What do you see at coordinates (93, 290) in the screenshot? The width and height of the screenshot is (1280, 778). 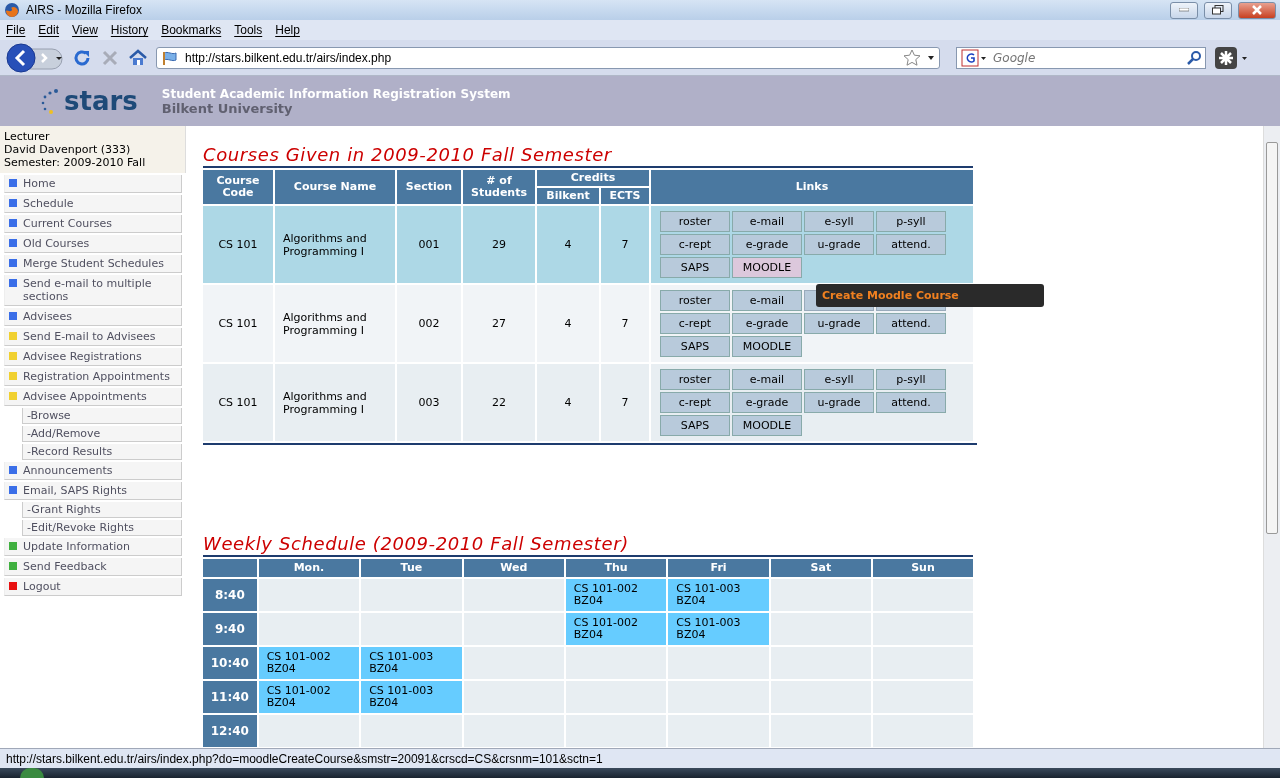 I see `sidebar-item: Send e-mail to multiple sections` at bounding box center [93, 290].